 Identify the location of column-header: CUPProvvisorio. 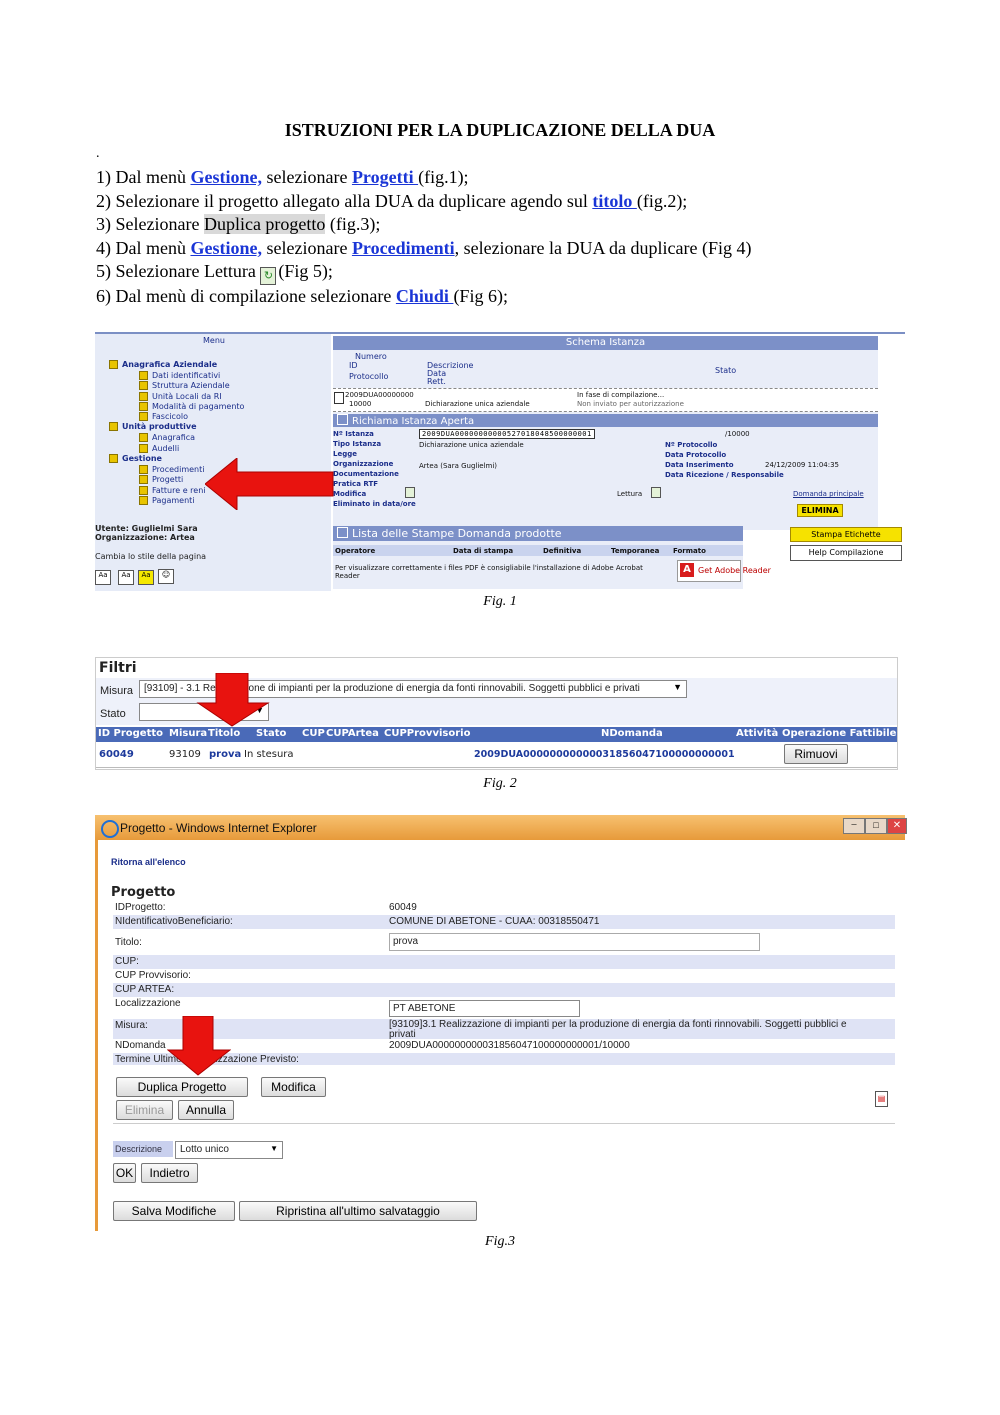
(427, 733).